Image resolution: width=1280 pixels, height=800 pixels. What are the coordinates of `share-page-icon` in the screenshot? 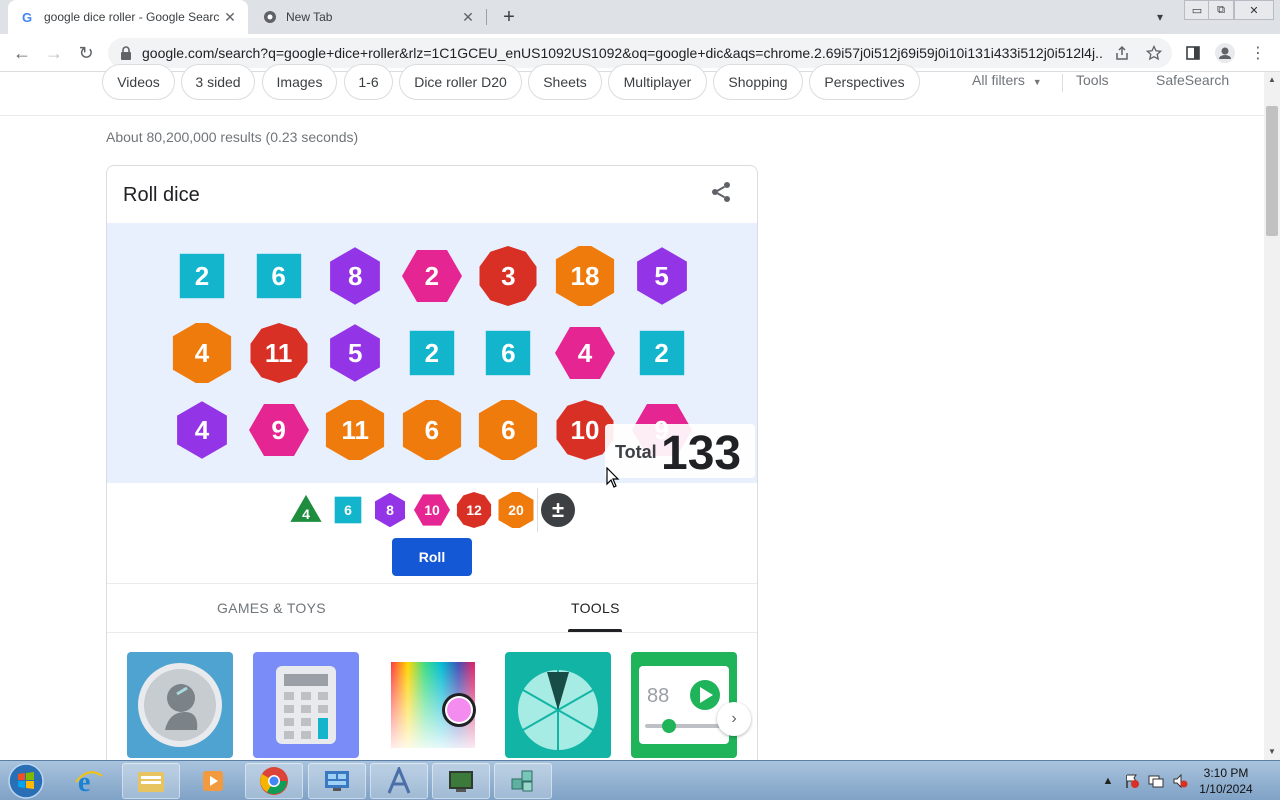 It's located at (1122, 53).